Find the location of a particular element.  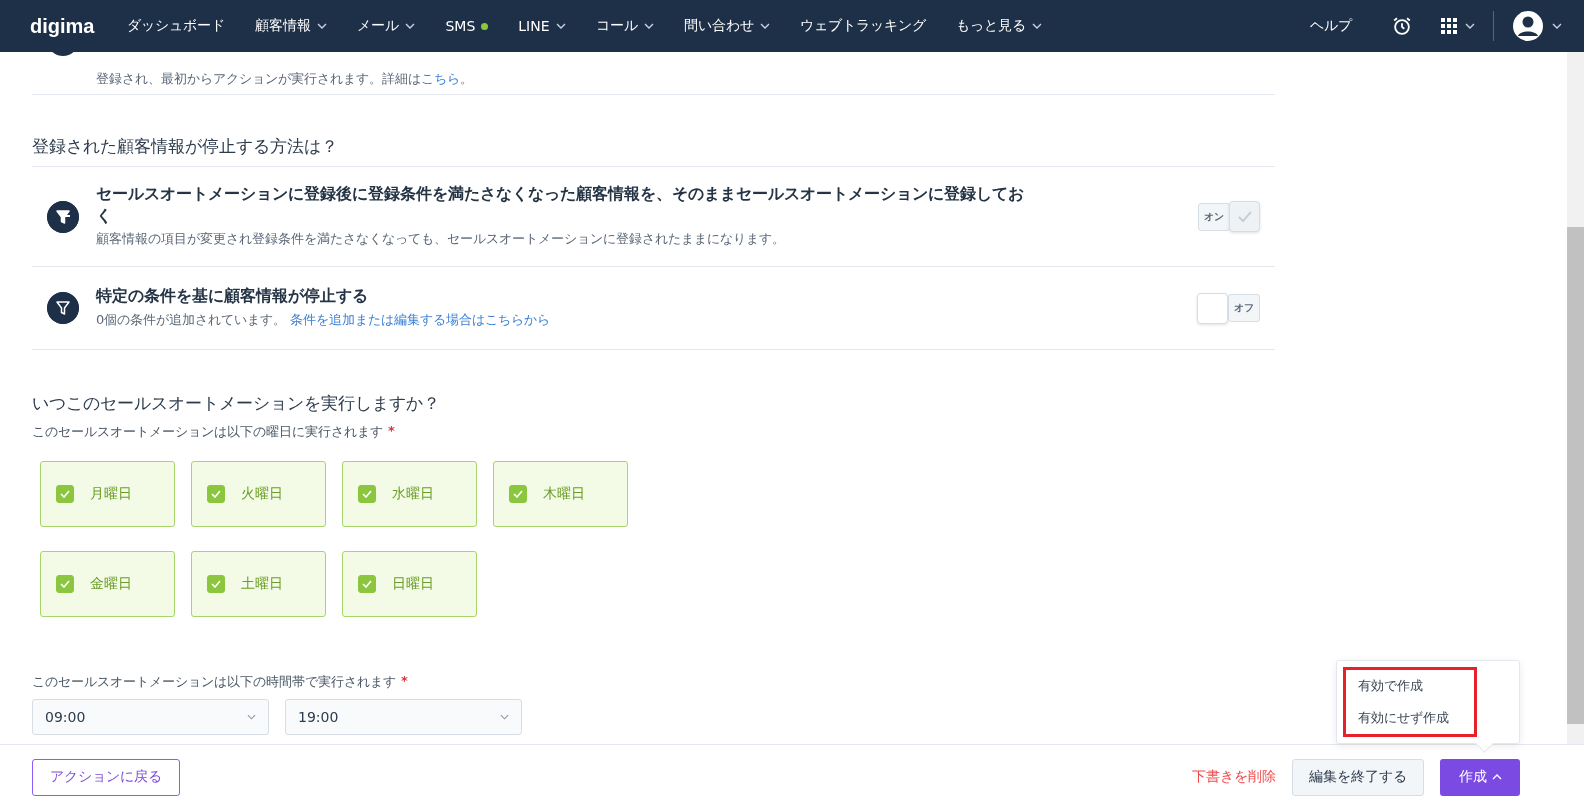

details-link: こちら is located at coordinates (440, 78).